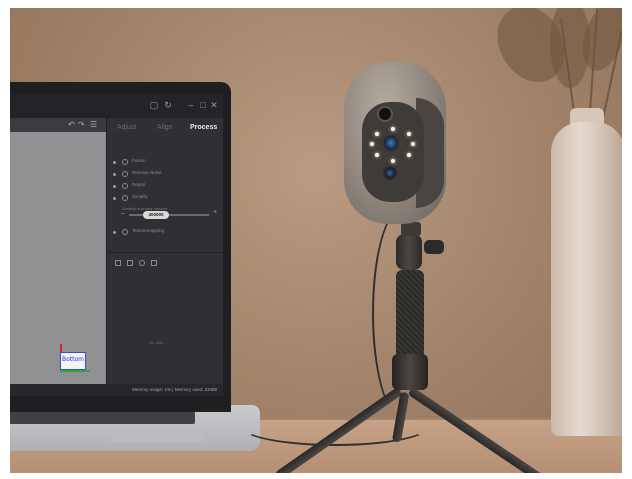 This screenshot has height=479, width=632. What do you see at coordinates (214, 105) in the screenshot?
I see `close-icon: ✕` at bounding box center [214, 105].